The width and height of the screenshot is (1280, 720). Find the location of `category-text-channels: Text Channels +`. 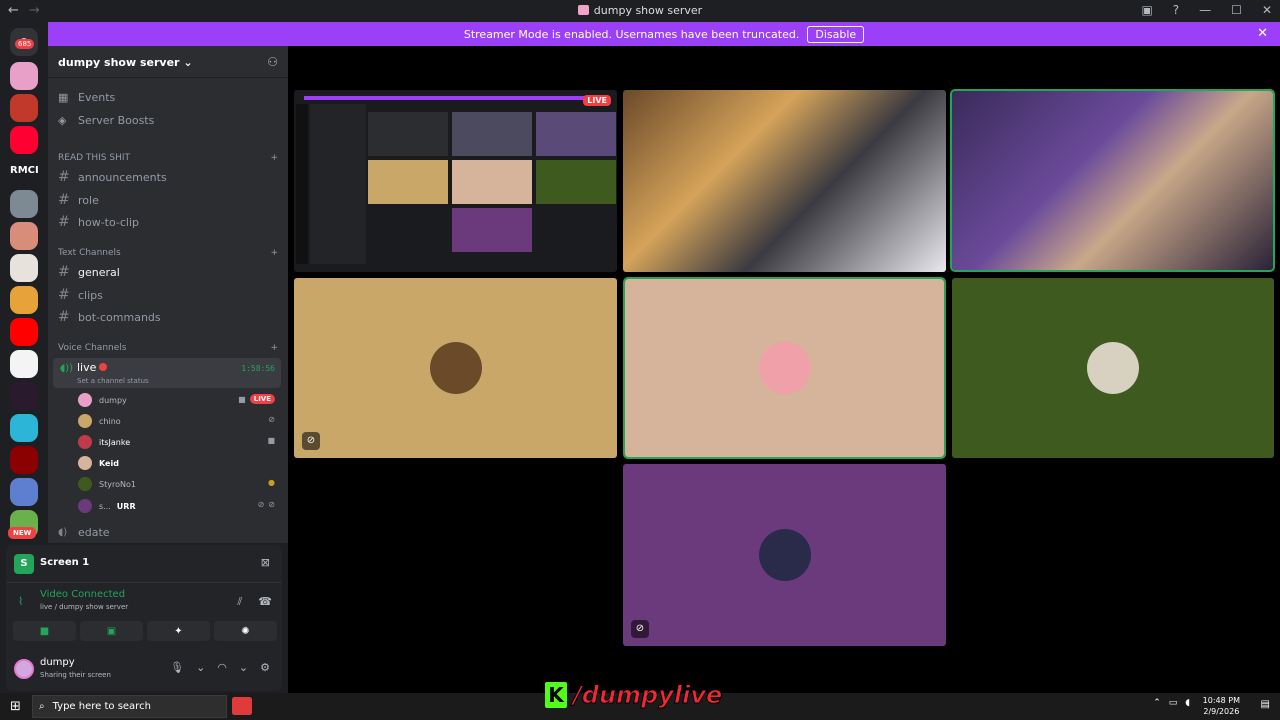

category-text-channels: Text Channels + is located at coordinates (168, 253).